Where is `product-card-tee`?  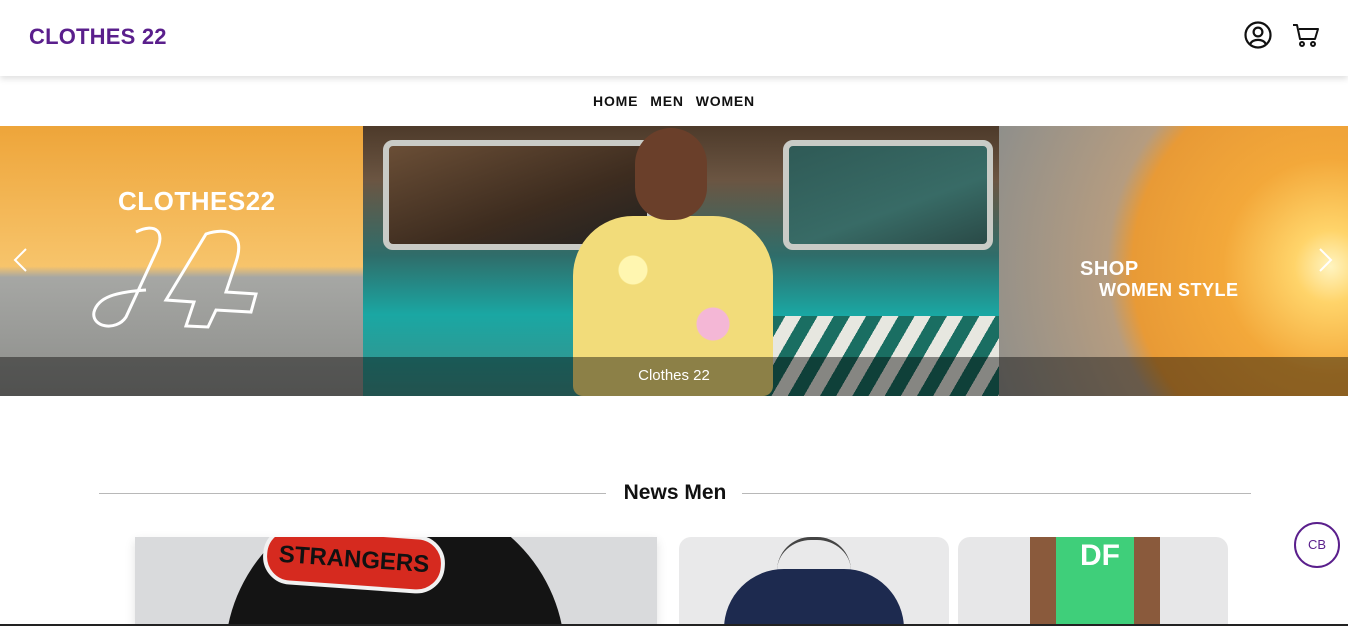 product-card-tee is located at coordinates (814, 581).